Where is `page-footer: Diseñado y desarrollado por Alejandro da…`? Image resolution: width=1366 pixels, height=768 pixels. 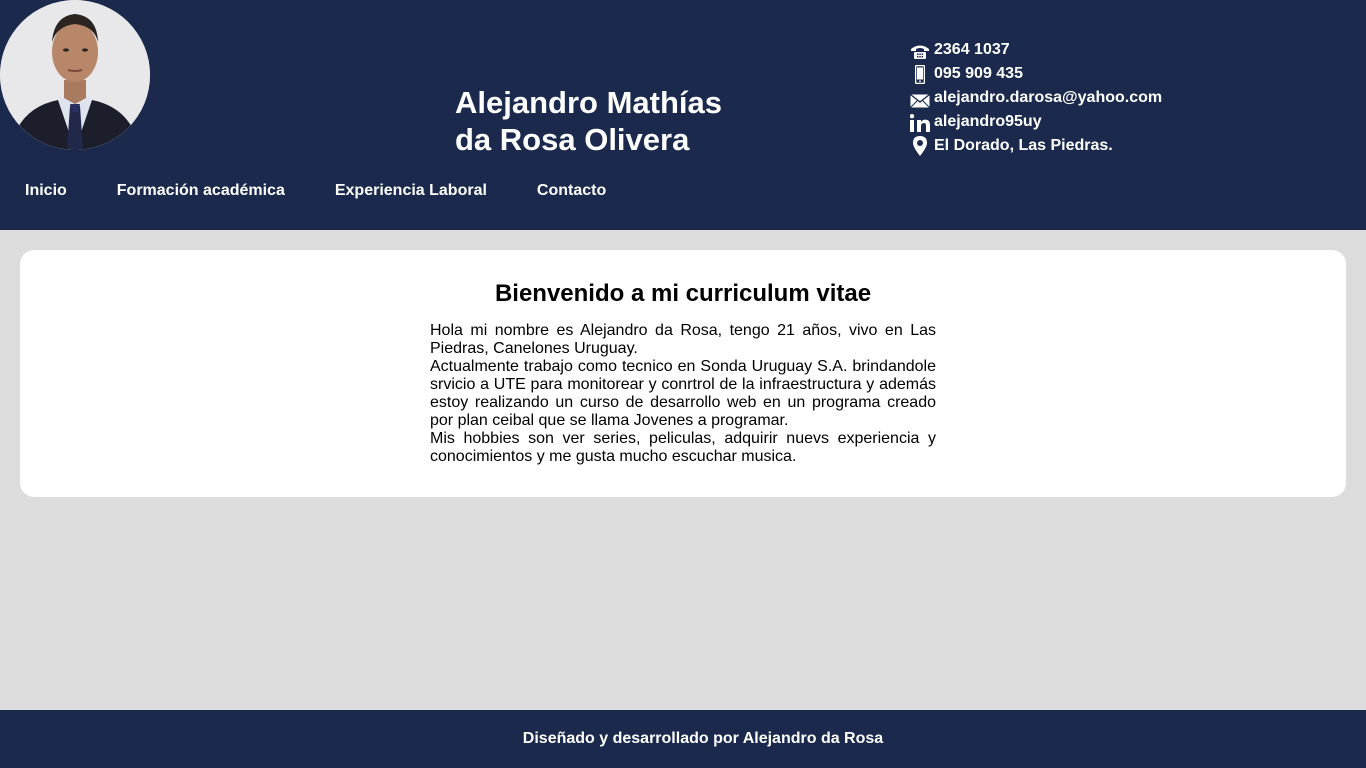 page-footer: Diseñado y desarrollado por Alejandro da… is located at coordinates (683, 739).